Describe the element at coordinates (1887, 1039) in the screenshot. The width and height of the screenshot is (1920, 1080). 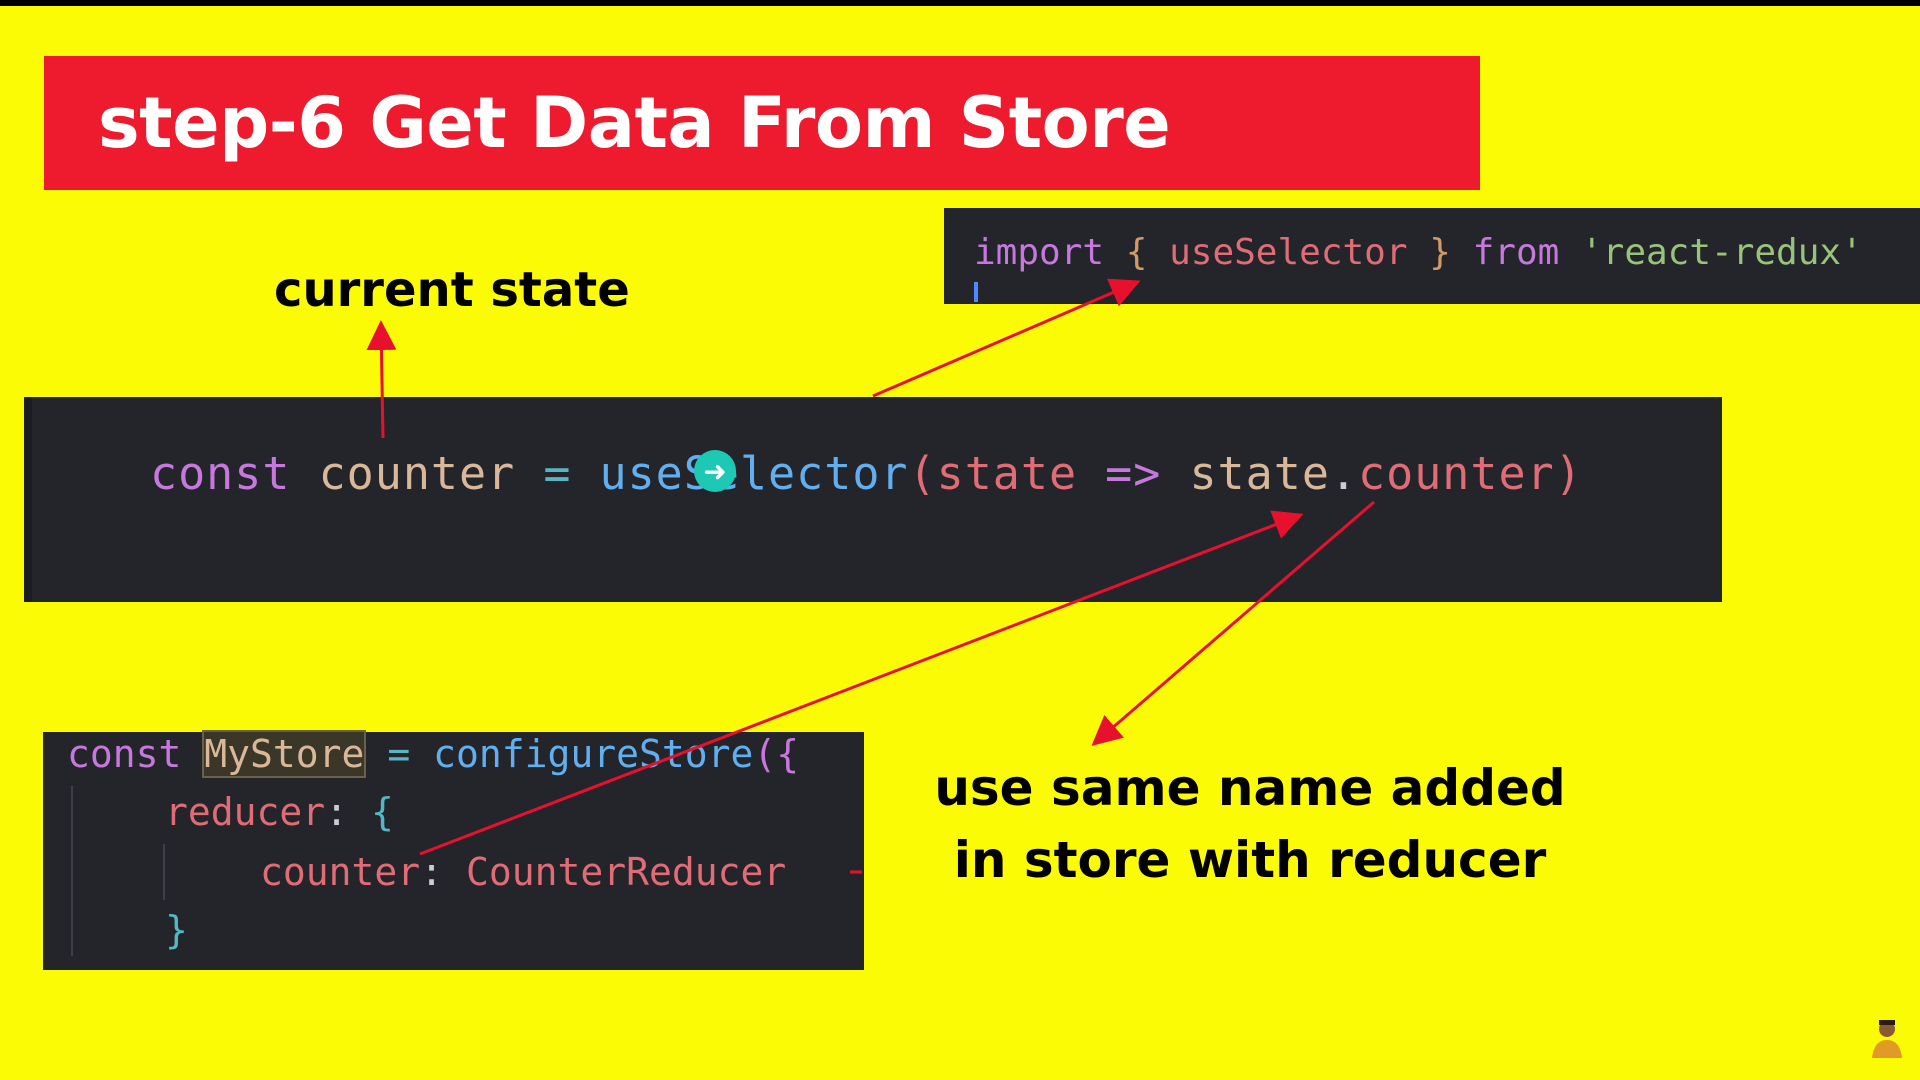
I see `avatar-icon` at that location.